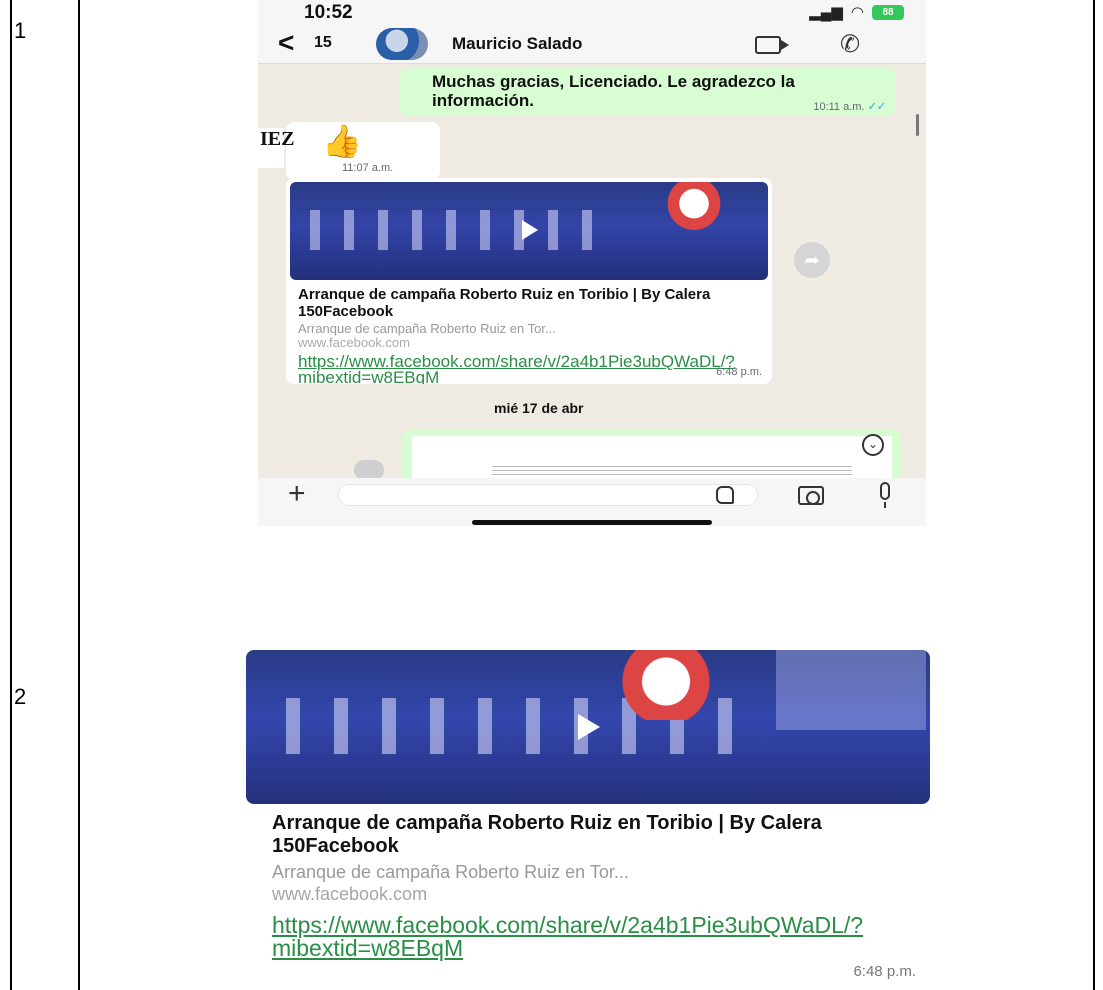 The image size is (1103, 990). What do you see at coordinates (826, 12) in the screenshot?
I see `signal-icon: ▂▄▆` at bounding box center [826, 12].